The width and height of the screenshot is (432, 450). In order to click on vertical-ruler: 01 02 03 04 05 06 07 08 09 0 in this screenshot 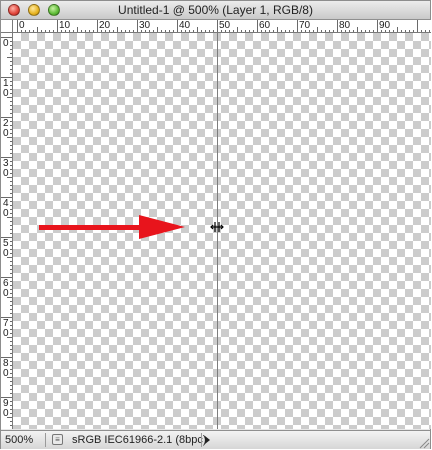, I will do `click(7, 231)`.